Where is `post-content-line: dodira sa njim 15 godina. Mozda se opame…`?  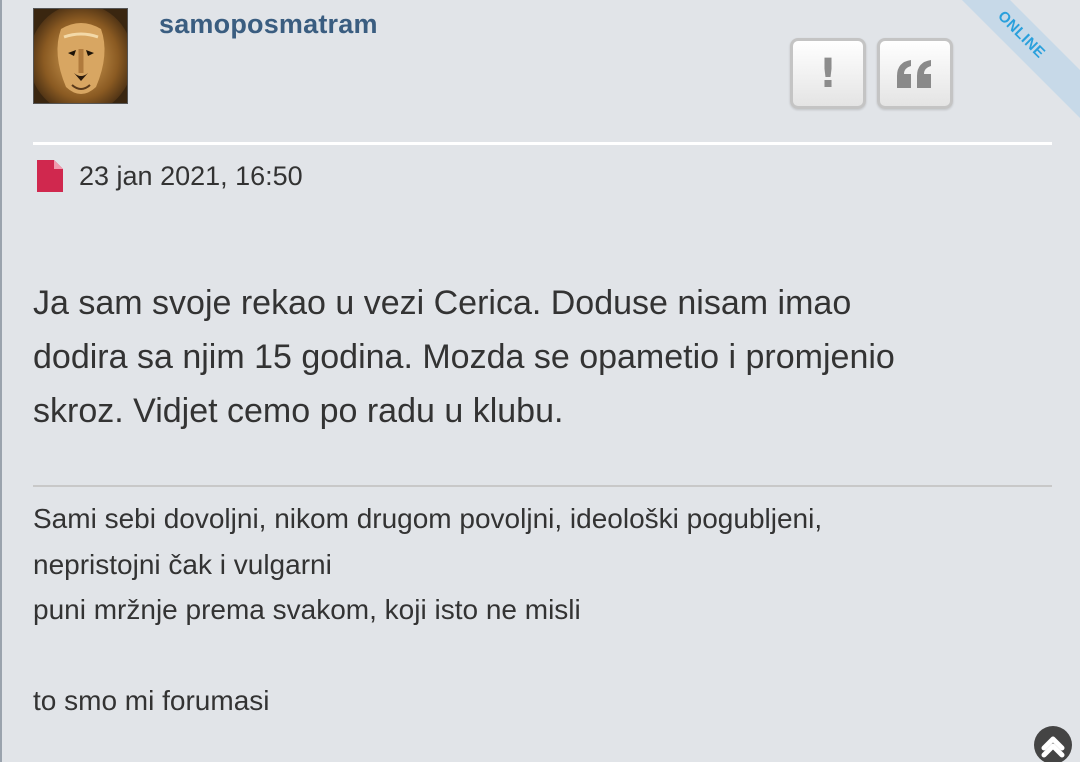 post-content-line: dodira sa njim 15 godina. Mozda se opame… is located at coordinates (464, 357).